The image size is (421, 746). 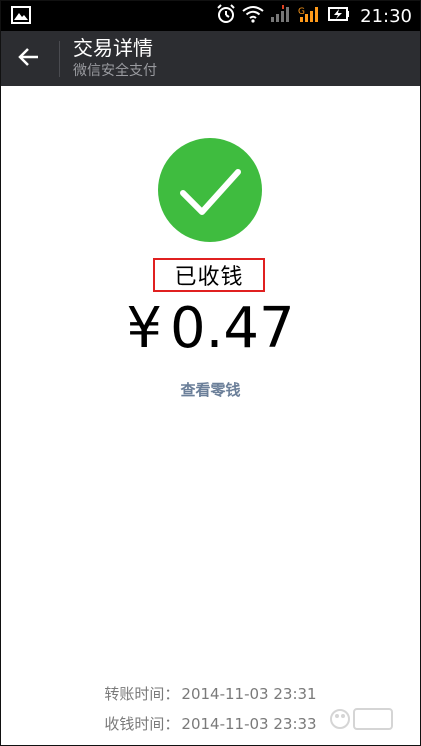 What do you see at coordinates (142, 724) in the screenshot?
I see `receive-time-label: 收钱时间：` at bounding box center [142, 724].